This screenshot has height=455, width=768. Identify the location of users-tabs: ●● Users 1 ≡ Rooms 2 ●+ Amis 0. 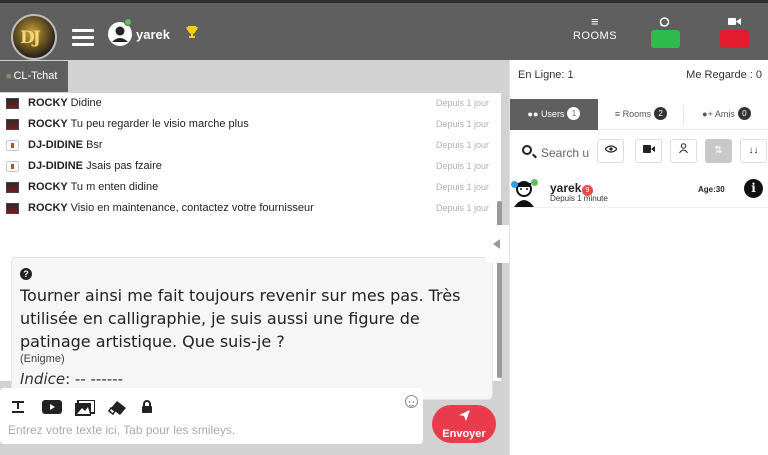
(639, 114).